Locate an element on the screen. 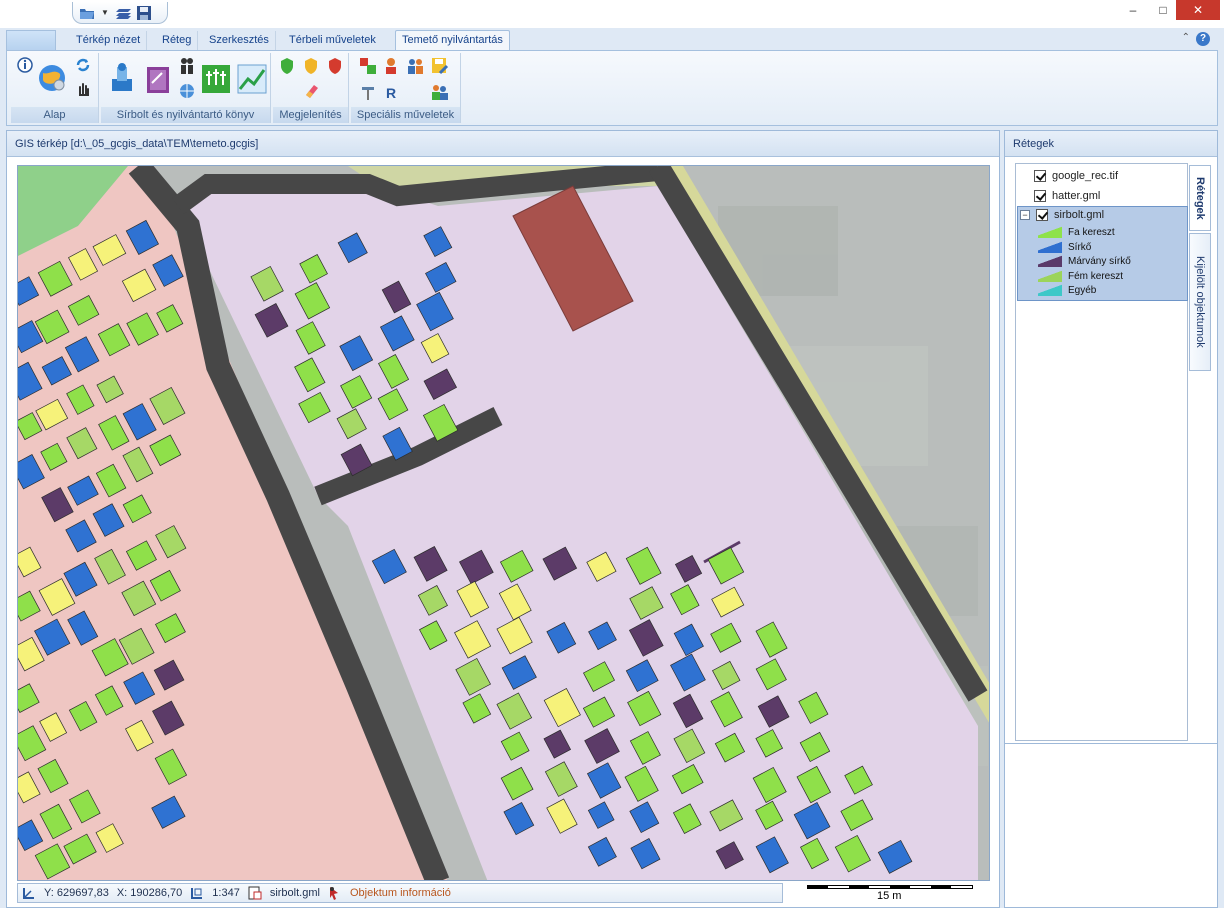 The width and height of the screenshot is (1224, 908). scale-bar: 15 m is located at coordinates (890, 893).